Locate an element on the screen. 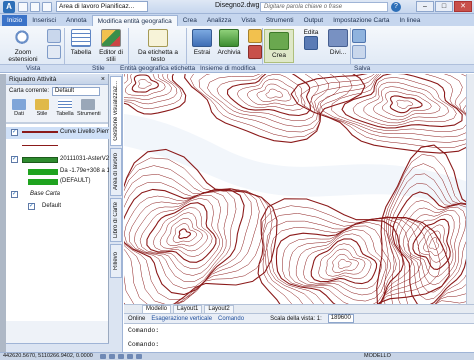  vertical-exaggeration: Esagerazione verticale is located at coordinates (181, 319).